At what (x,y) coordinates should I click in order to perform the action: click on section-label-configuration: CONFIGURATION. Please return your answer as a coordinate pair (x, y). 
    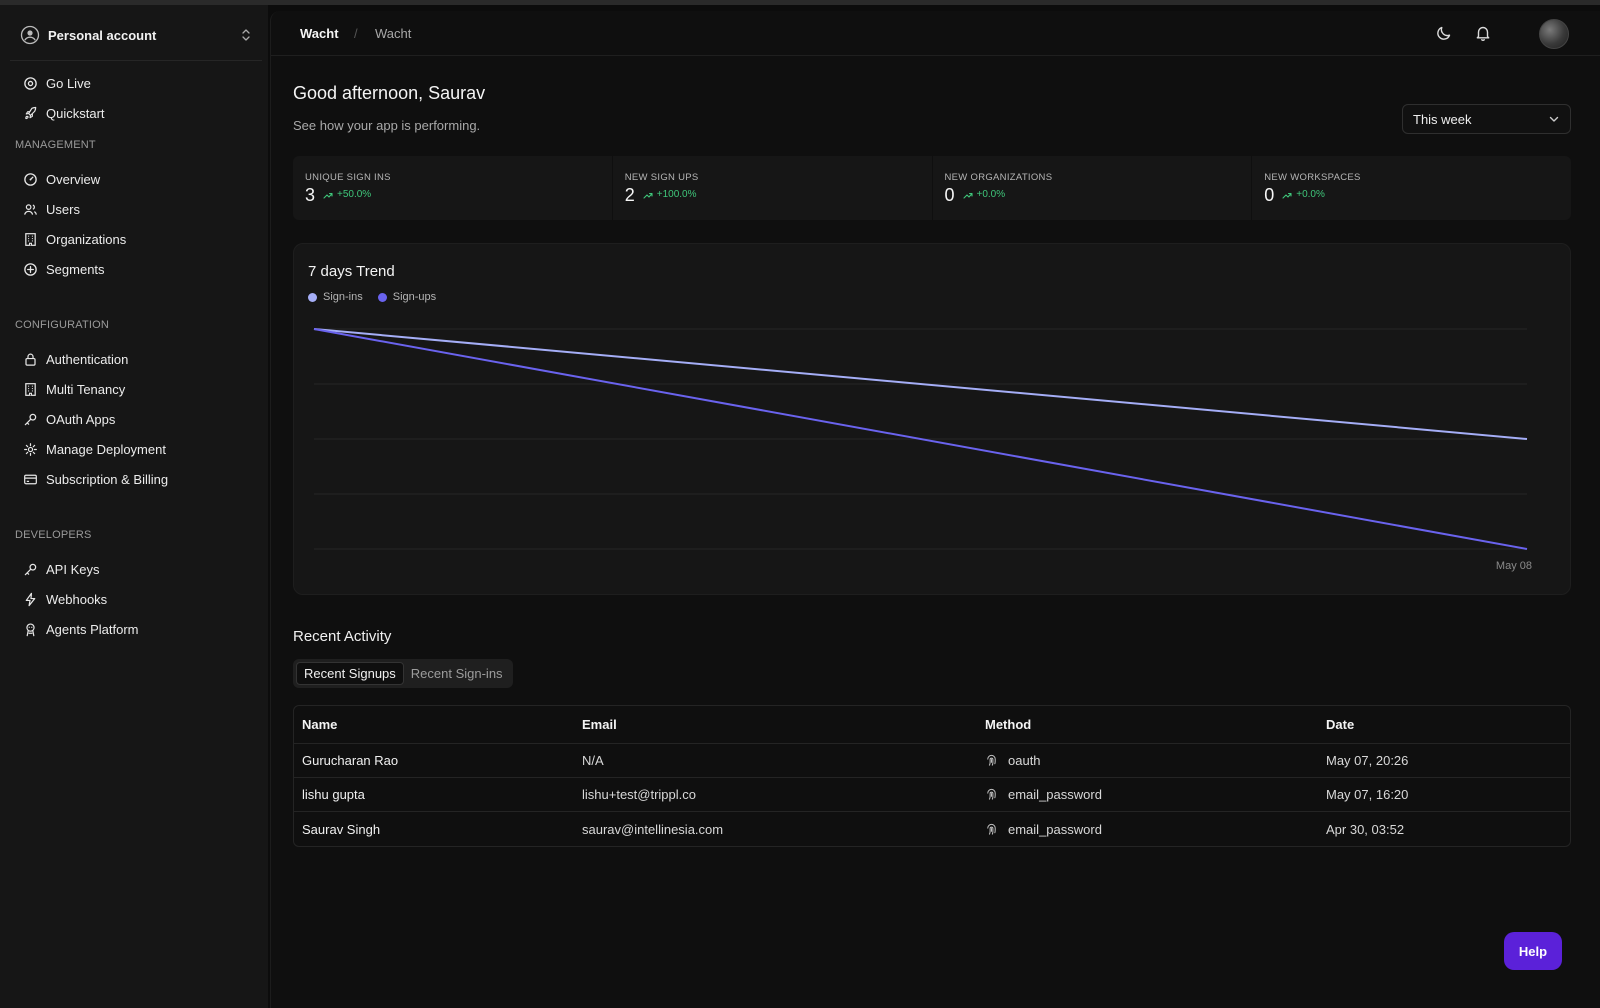
    Looking at the image, I should click on (62, 325).